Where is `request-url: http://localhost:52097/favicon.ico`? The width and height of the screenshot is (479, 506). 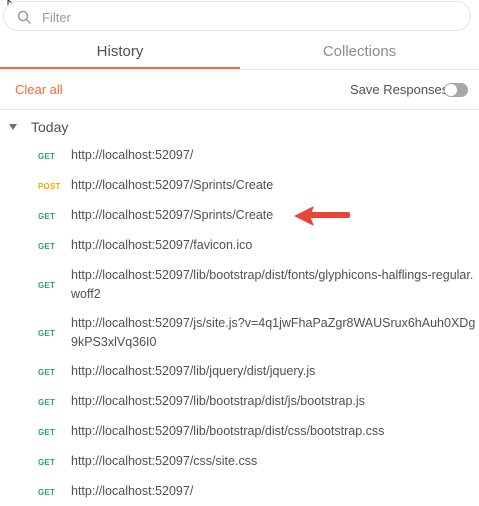 request-url: http://localhost:52097/favicon.ico is located at coordinates (162, 245).